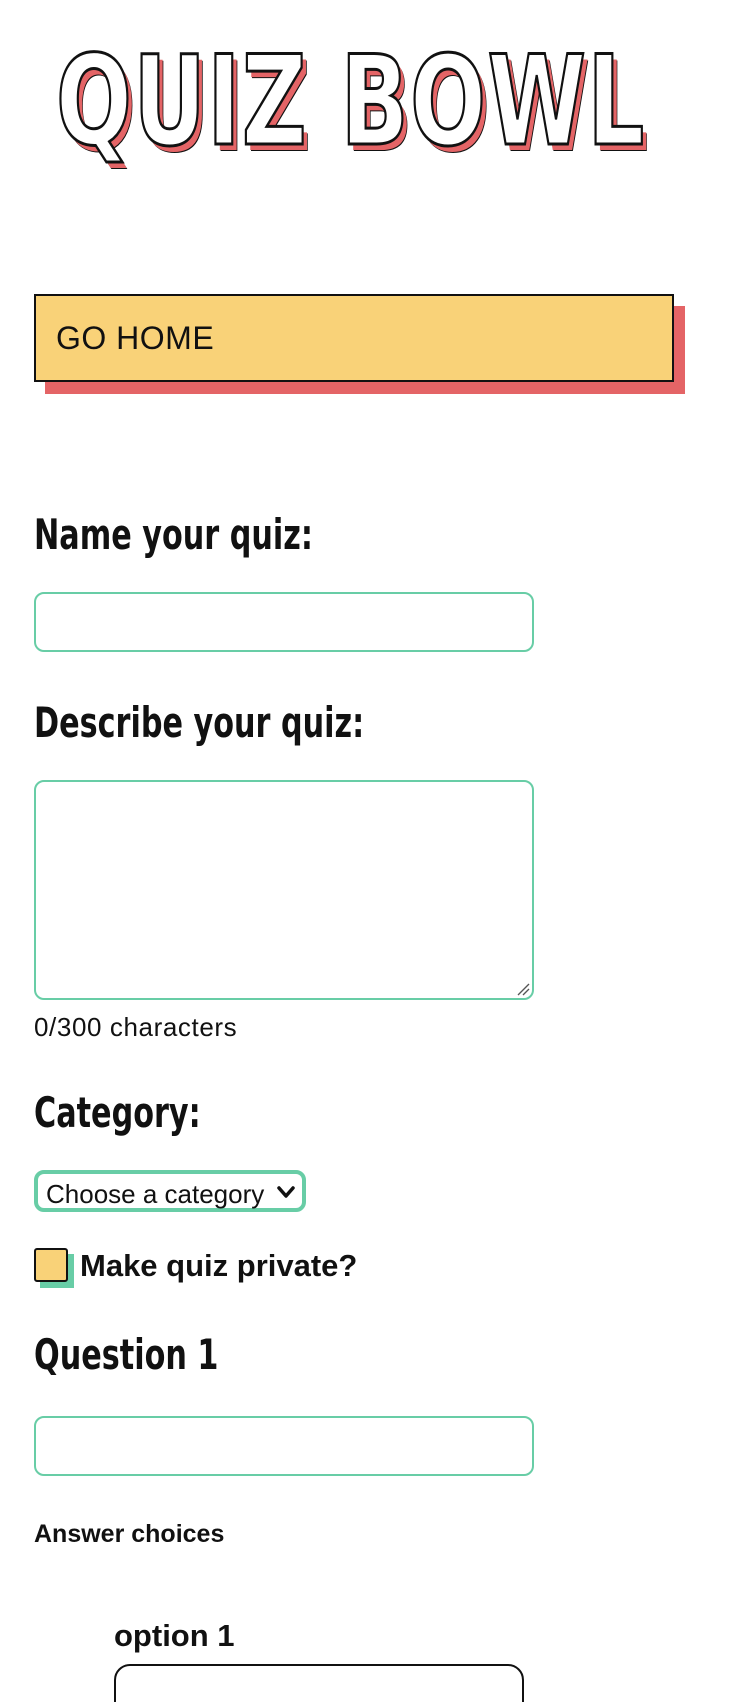  What do you see at coordinates (284, 622) in the screenshot?
I see `quiz-name-input` at bounding box center [284, 622].